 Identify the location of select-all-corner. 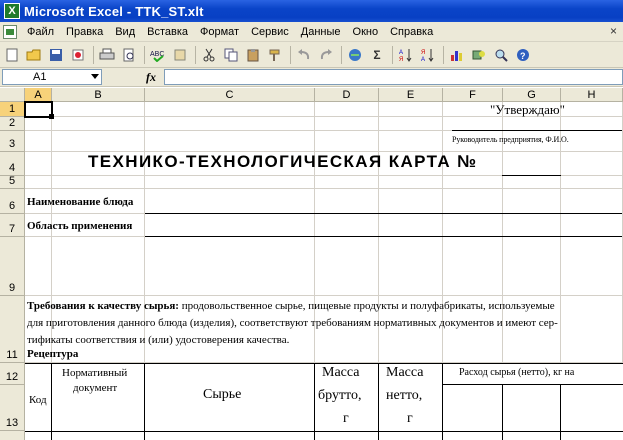
(12, 95).